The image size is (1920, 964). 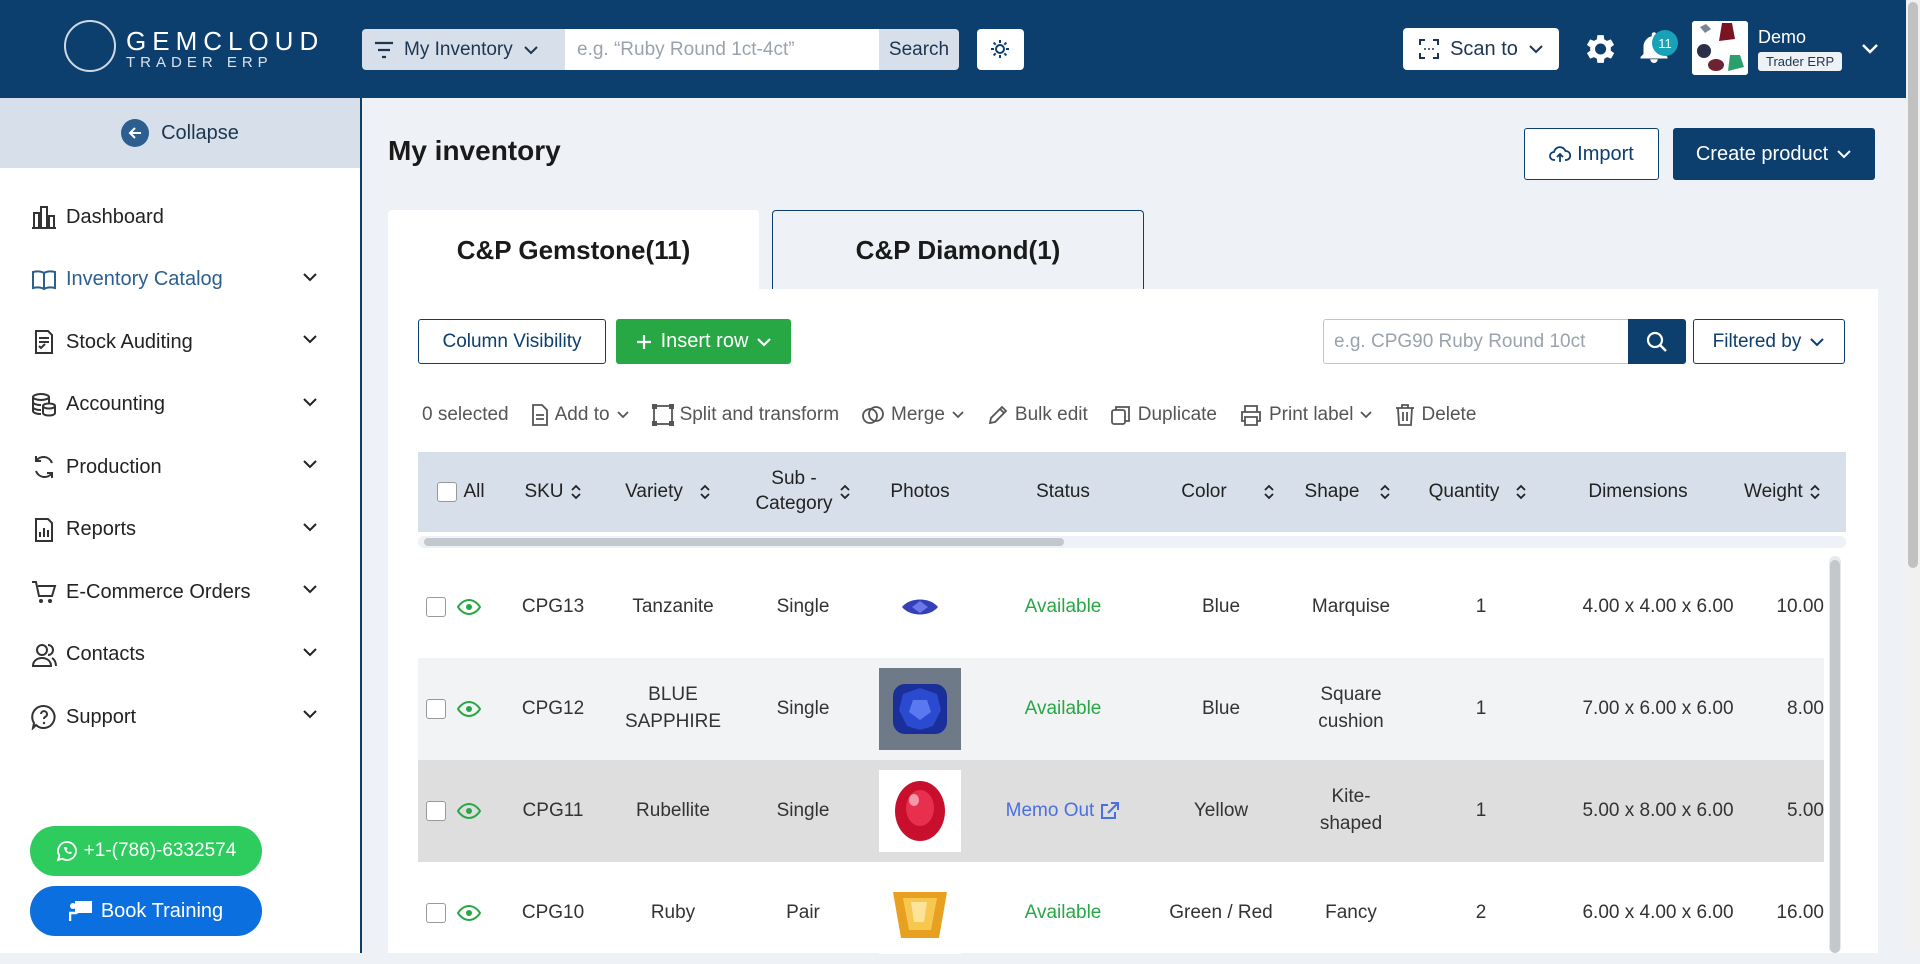 What do you see at coordinates (1464, 491) in the screenshot?
I see `column-label: Quantity` at bounding box center [1464, 491].